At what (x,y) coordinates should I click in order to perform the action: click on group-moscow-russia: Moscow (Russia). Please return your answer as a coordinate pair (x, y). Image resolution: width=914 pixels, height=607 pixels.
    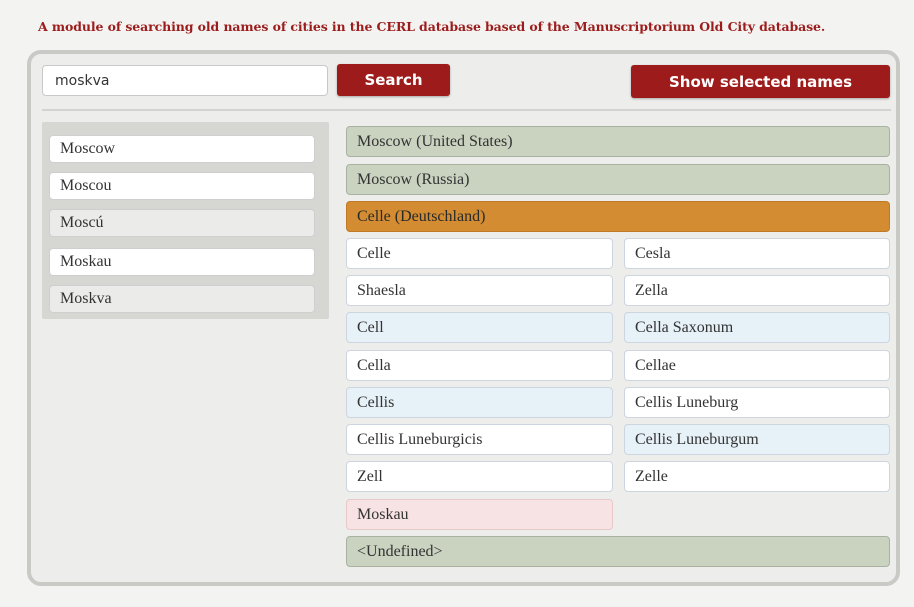
    Looking at the image, I should click on (618, 179).